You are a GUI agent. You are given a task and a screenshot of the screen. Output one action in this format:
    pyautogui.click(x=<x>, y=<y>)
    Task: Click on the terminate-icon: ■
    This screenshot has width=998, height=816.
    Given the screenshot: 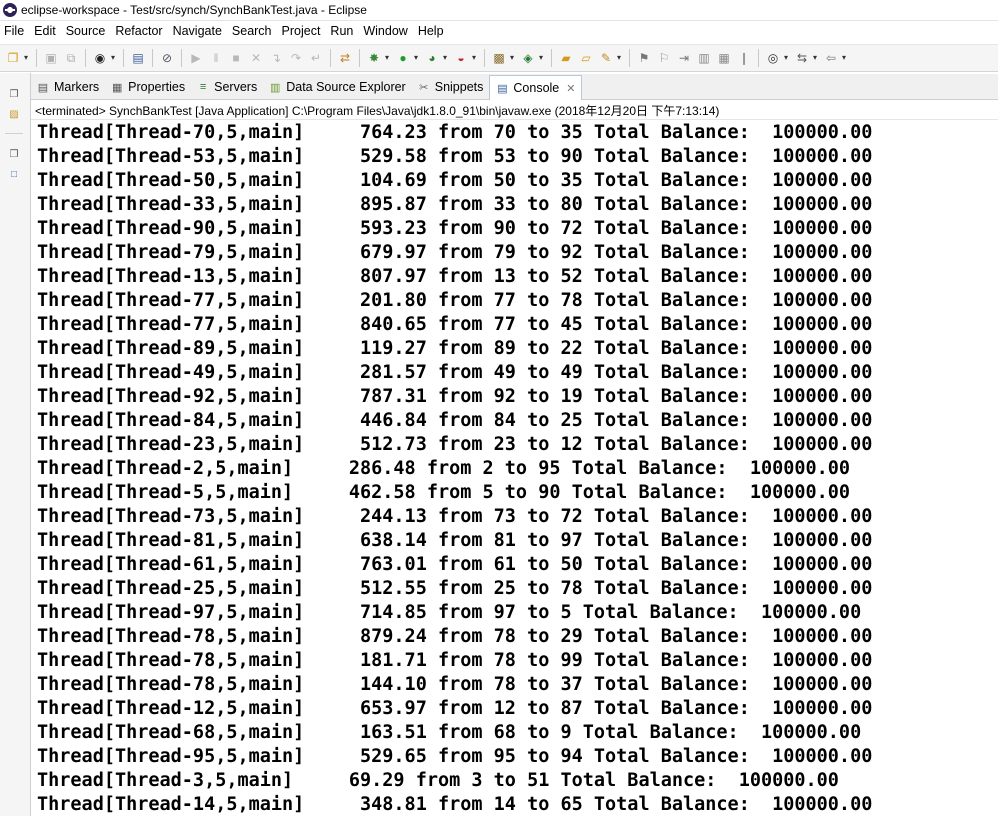 What is the action you would take?
    pyautogui.click(x=236, y=58)
    